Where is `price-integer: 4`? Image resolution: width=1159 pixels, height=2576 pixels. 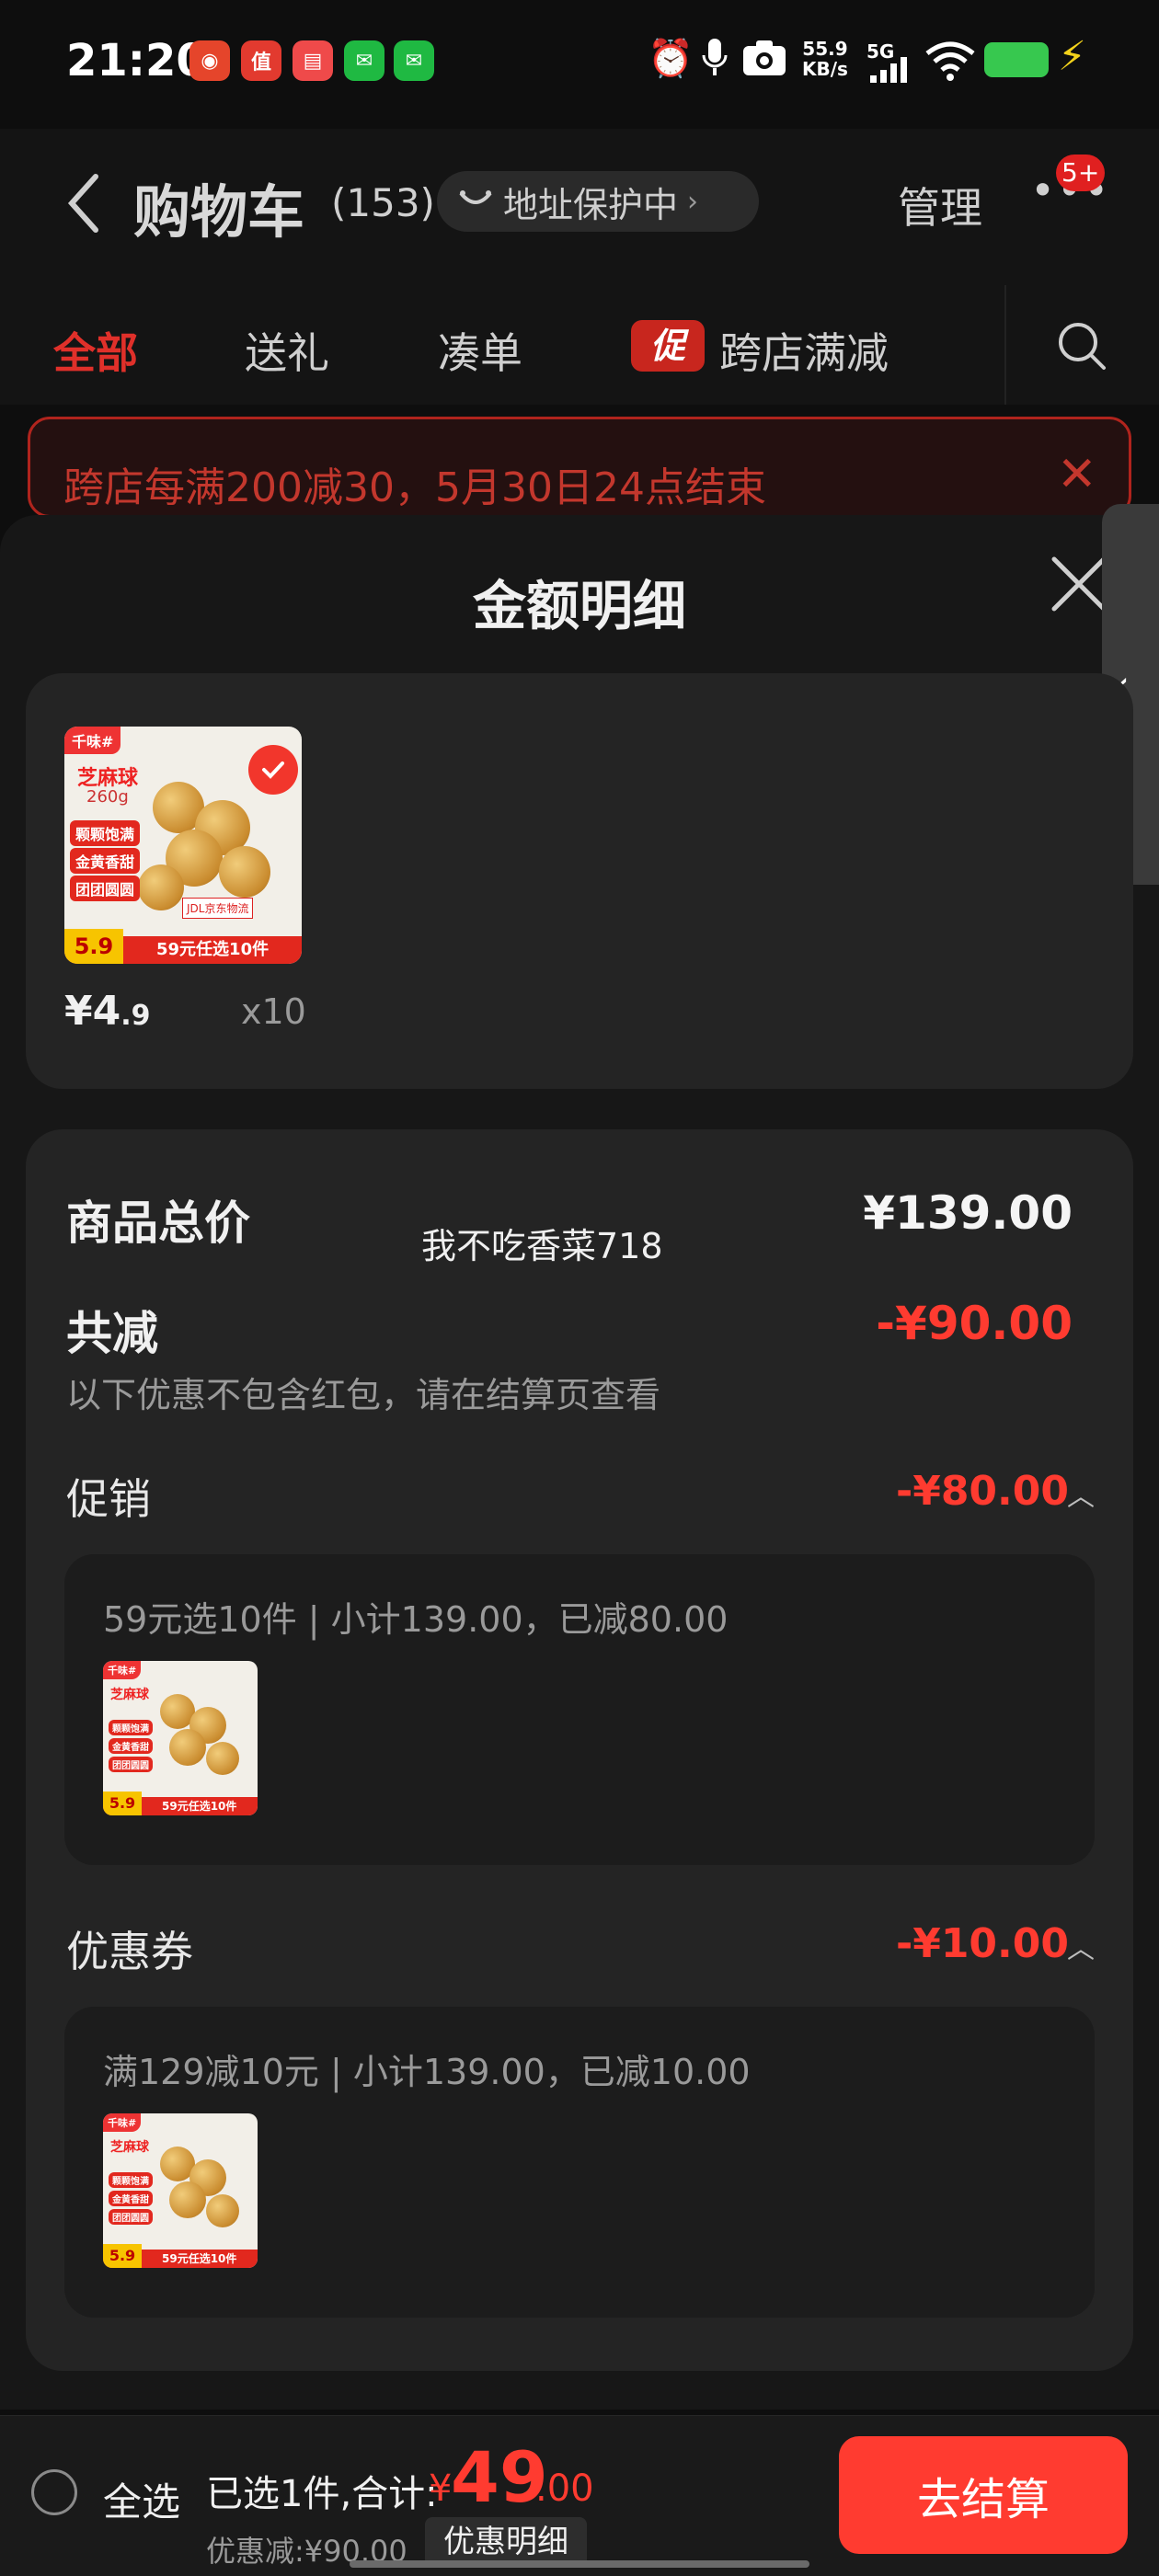
price-integer: 4 is located at coordinates (106, 1012).